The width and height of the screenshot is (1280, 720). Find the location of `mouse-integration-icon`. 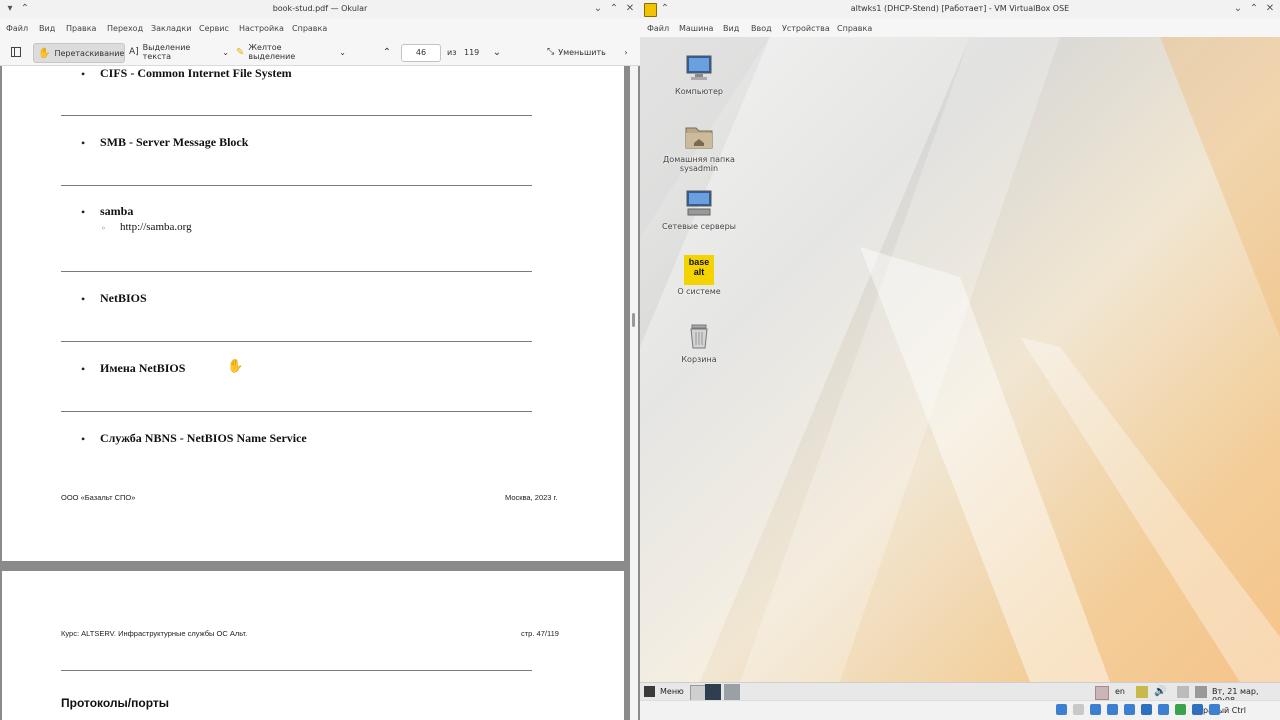

mouse-integration-icon is located at coordinates (1197, 709).